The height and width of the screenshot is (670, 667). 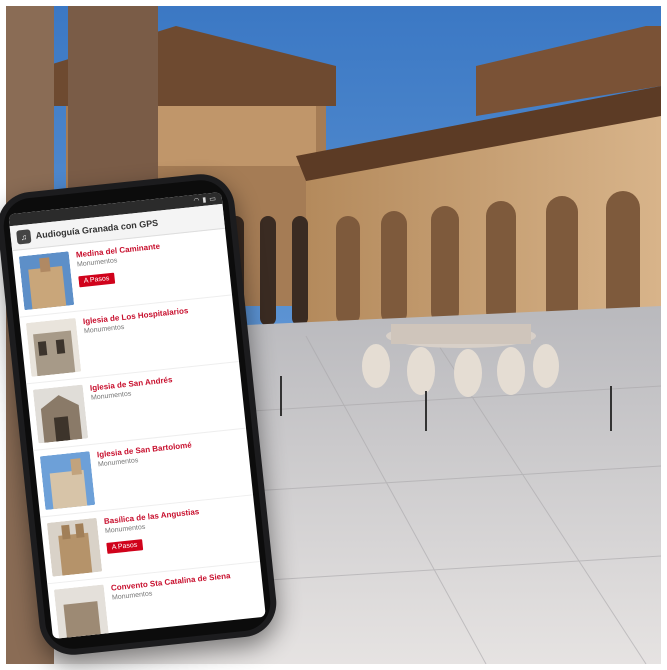 I want to click on app-logo-icon: ♫, so click(x=24, y=237).